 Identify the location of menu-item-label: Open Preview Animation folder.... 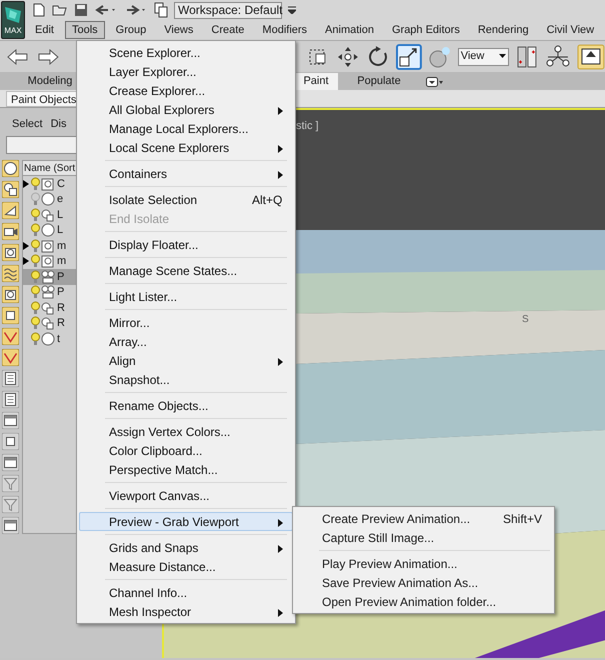
(409, 602).